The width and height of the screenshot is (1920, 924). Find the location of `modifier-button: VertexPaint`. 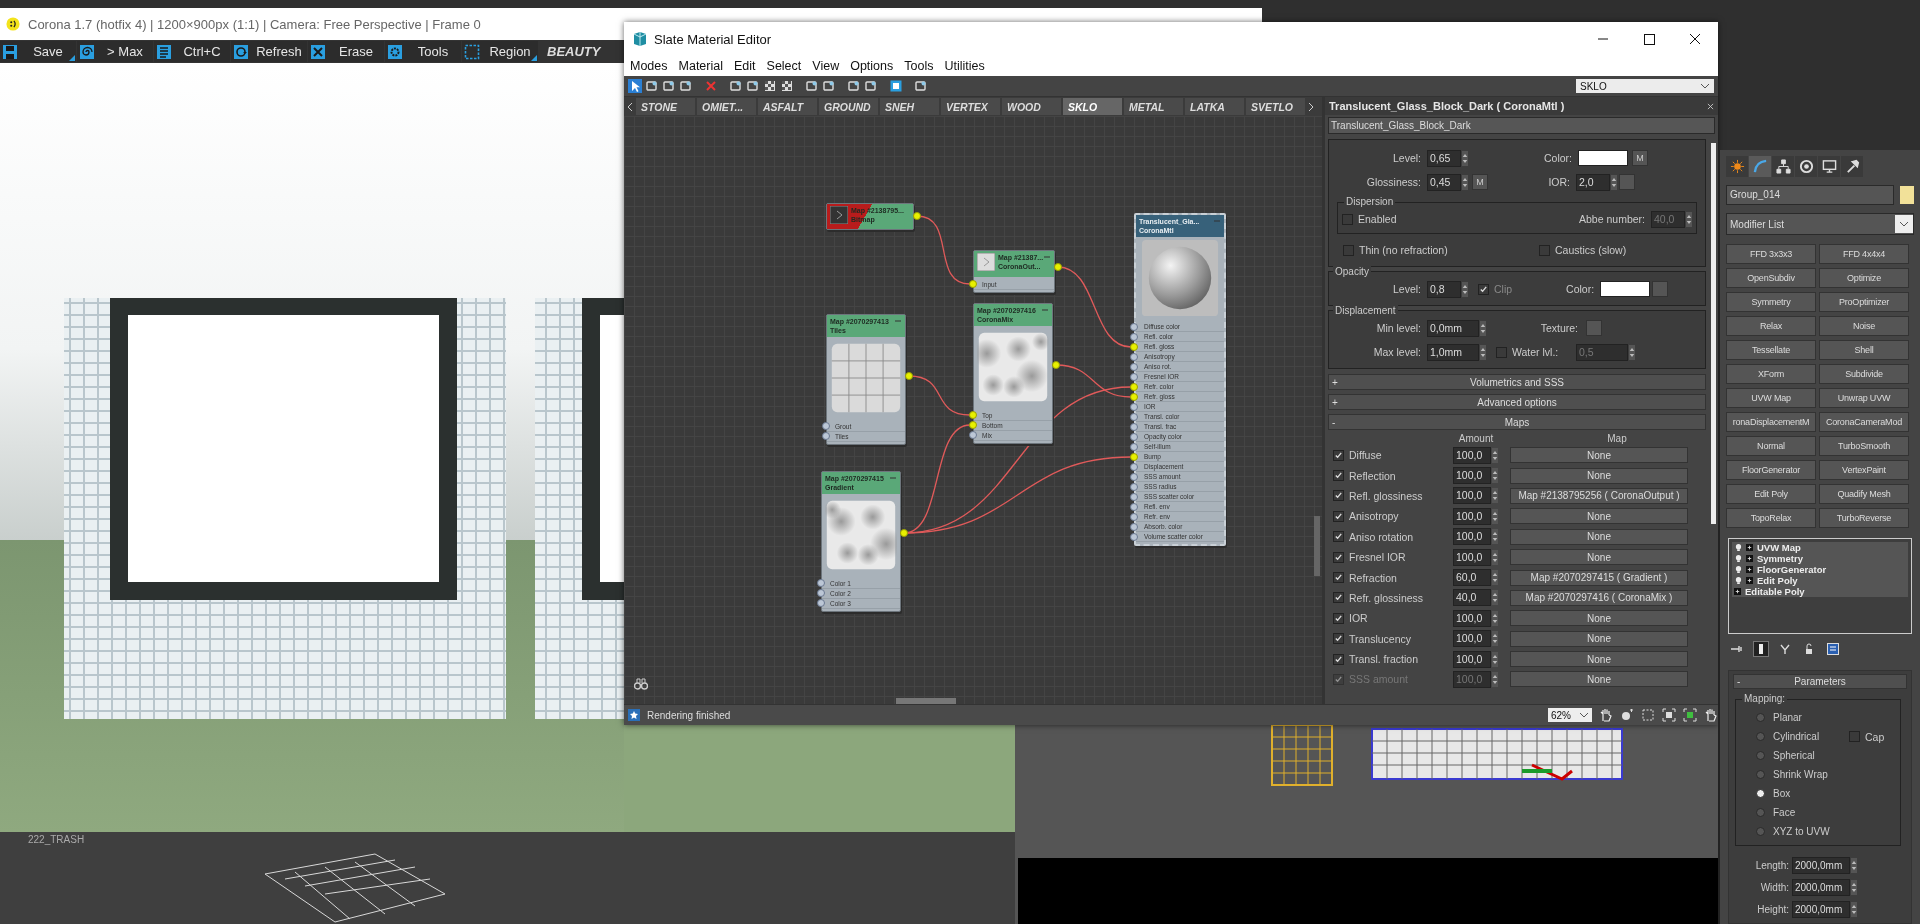

modifier-button: VertexPaint is located at coordinates (1864, 470).